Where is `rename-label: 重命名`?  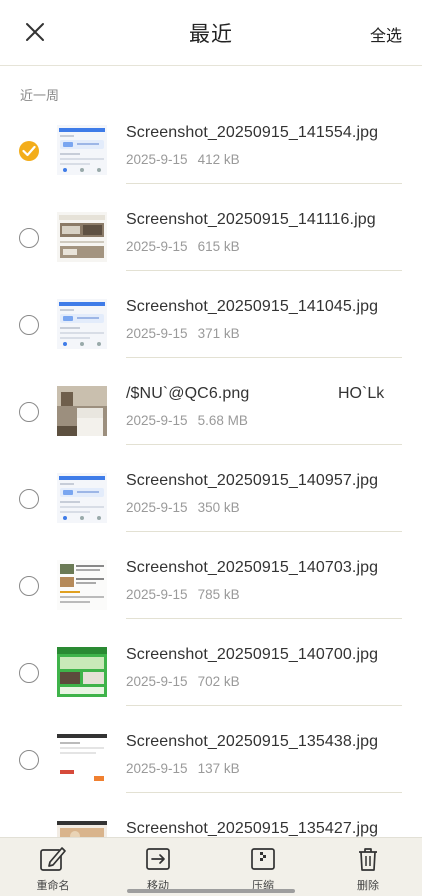 rename-label: 重命名 is located at coordinates (53, 885).